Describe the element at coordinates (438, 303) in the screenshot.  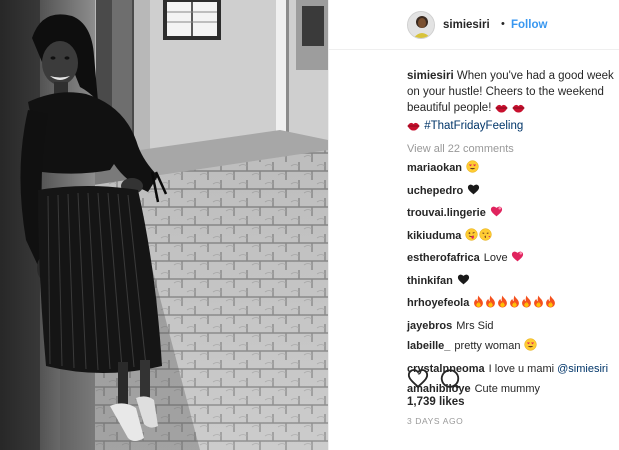
I see `comment-username: hrhoyefeola` at that location.